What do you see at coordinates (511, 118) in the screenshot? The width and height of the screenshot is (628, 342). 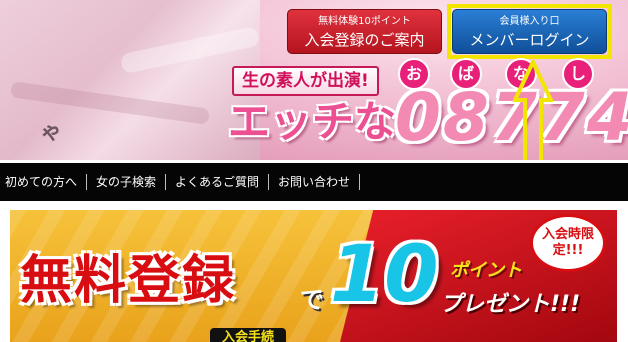 I see `logo-number: 08774` at bounding box center [511, 118].